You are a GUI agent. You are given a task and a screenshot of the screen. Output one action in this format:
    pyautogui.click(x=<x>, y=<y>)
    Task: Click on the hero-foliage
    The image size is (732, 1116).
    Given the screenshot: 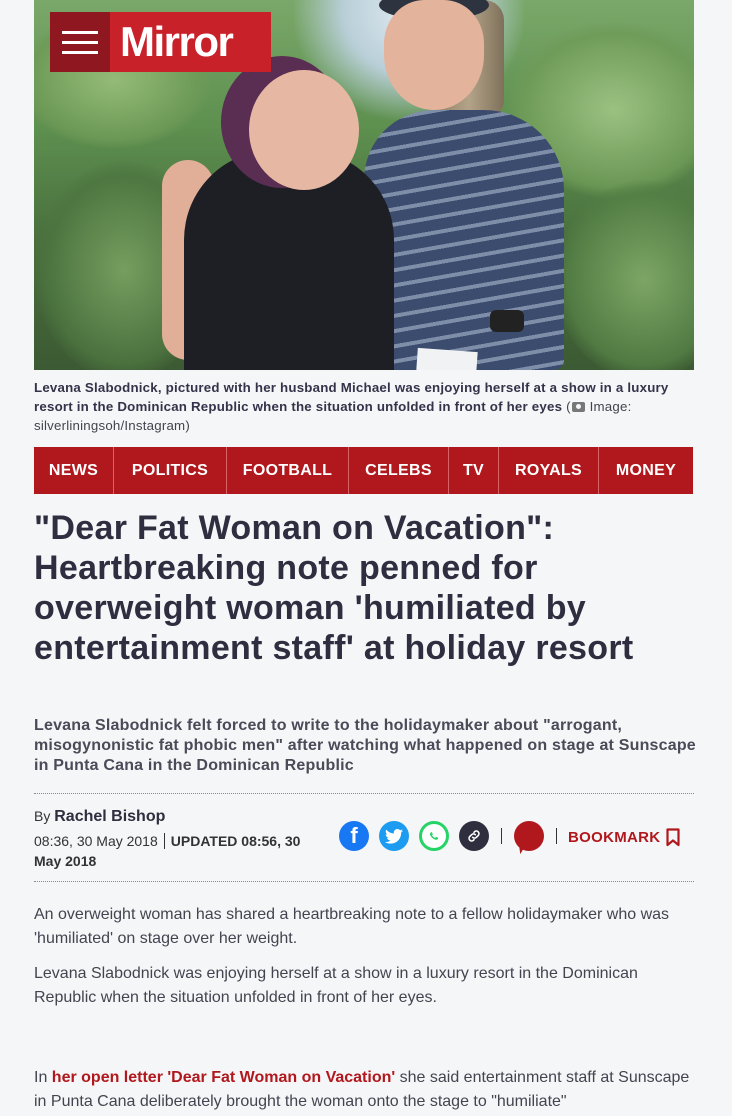 What is the action you would take?
    pyautogui.click(x=624, y=275)
    